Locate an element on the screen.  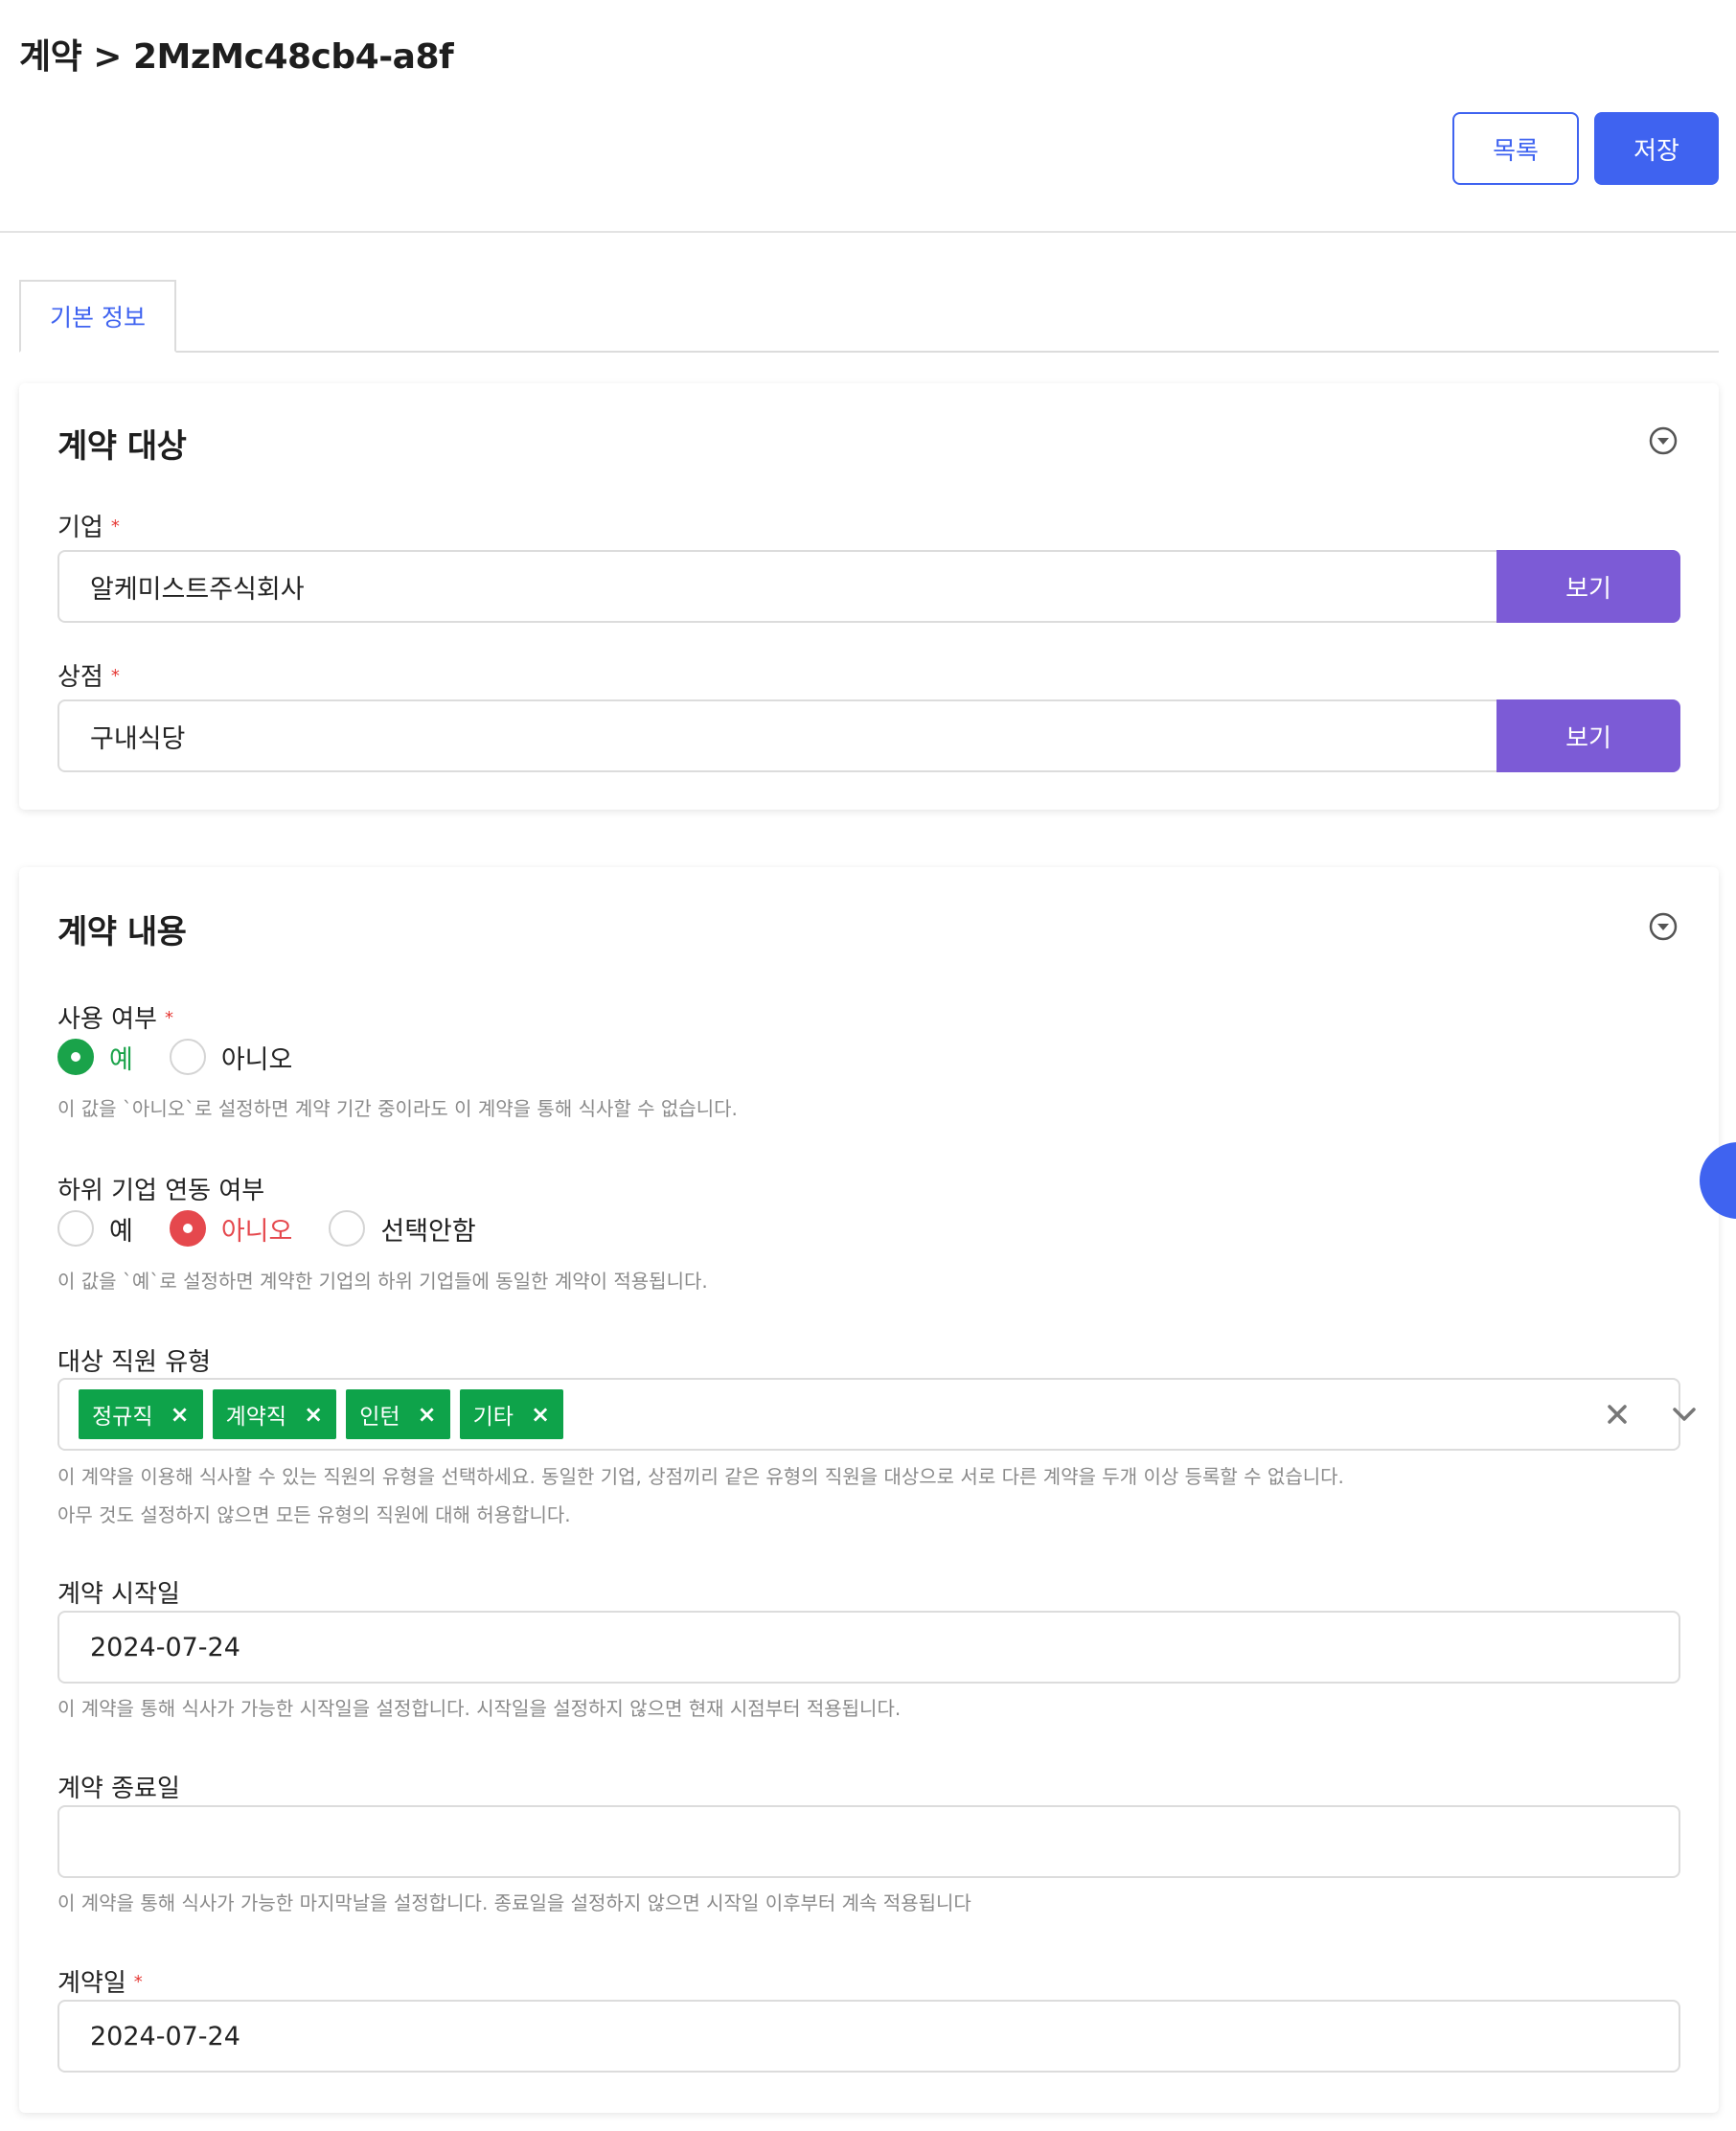
save-button: 저장 is located at coordinates (1657, 148).